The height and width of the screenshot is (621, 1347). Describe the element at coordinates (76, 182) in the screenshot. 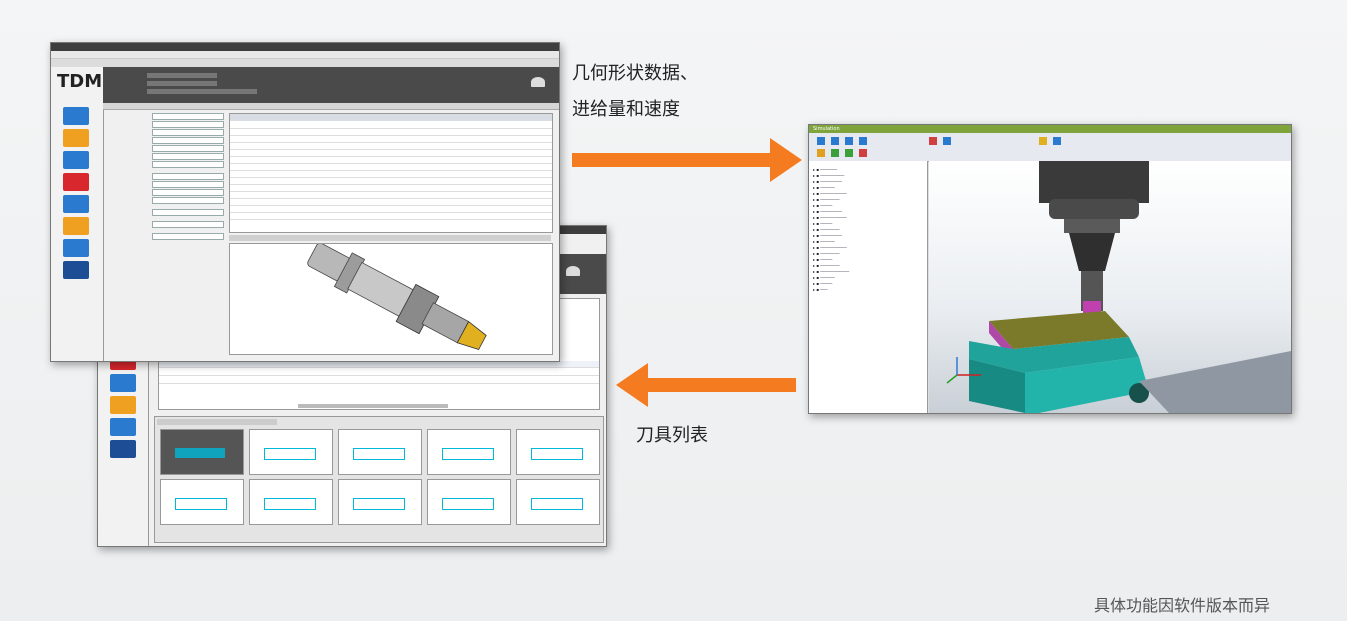

I see `sidebar-icon-red` at that location.